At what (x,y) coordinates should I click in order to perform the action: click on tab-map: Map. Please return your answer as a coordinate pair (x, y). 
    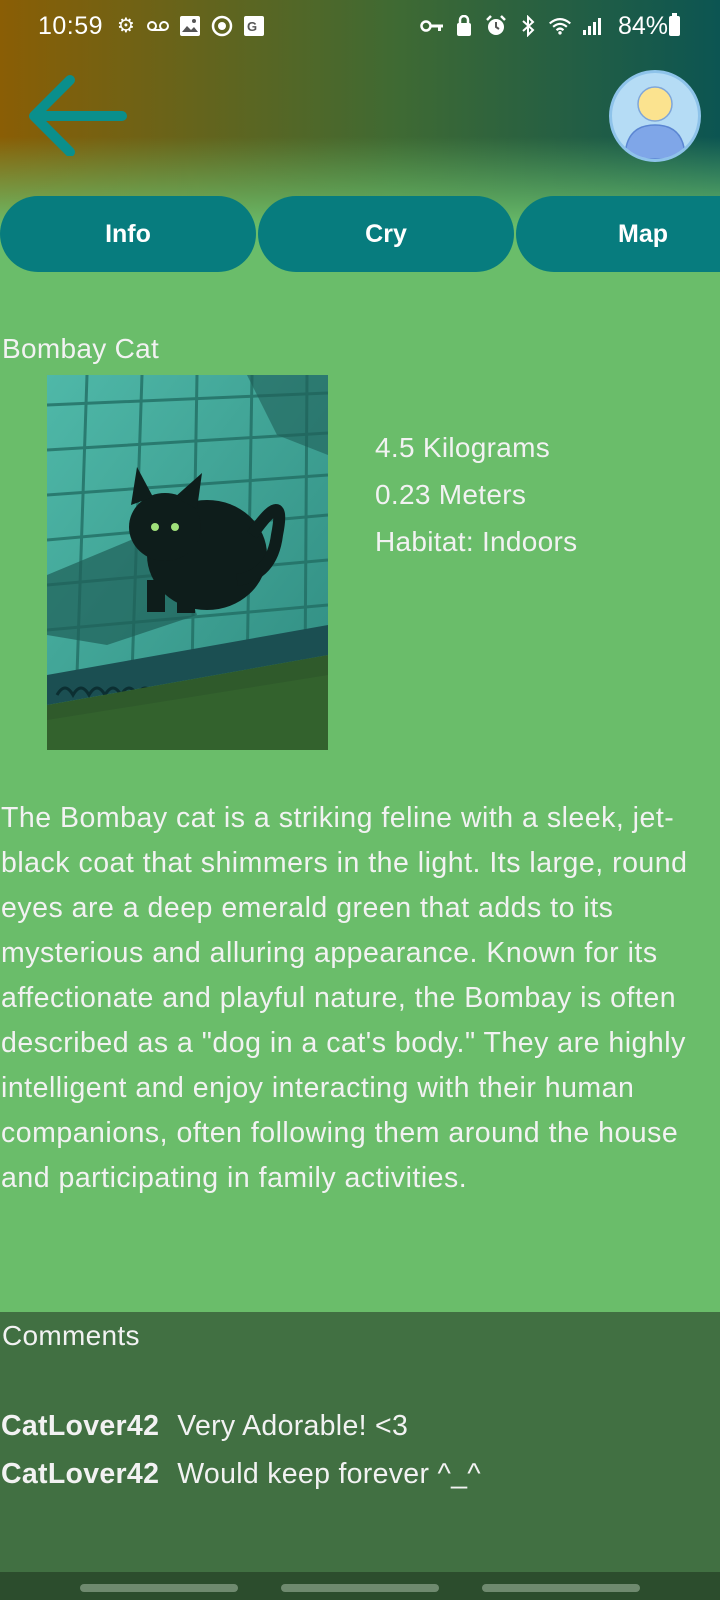
    Looking at the image, I should click on (618, 234).